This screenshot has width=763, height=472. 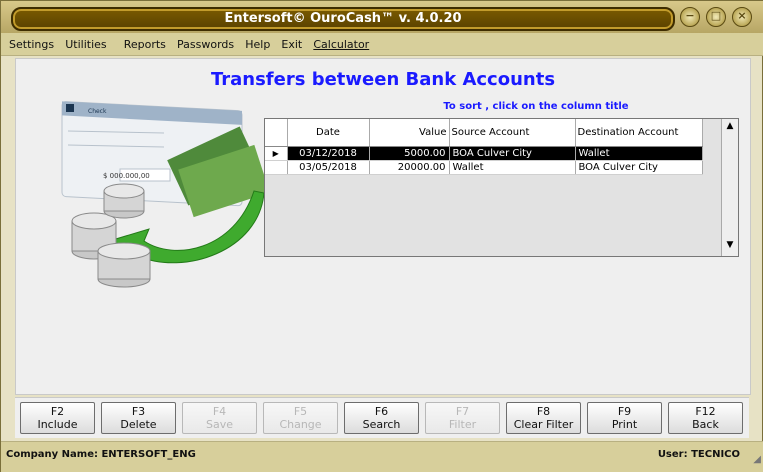 I want to click on close-button: ×, so click(x=742, y=17).